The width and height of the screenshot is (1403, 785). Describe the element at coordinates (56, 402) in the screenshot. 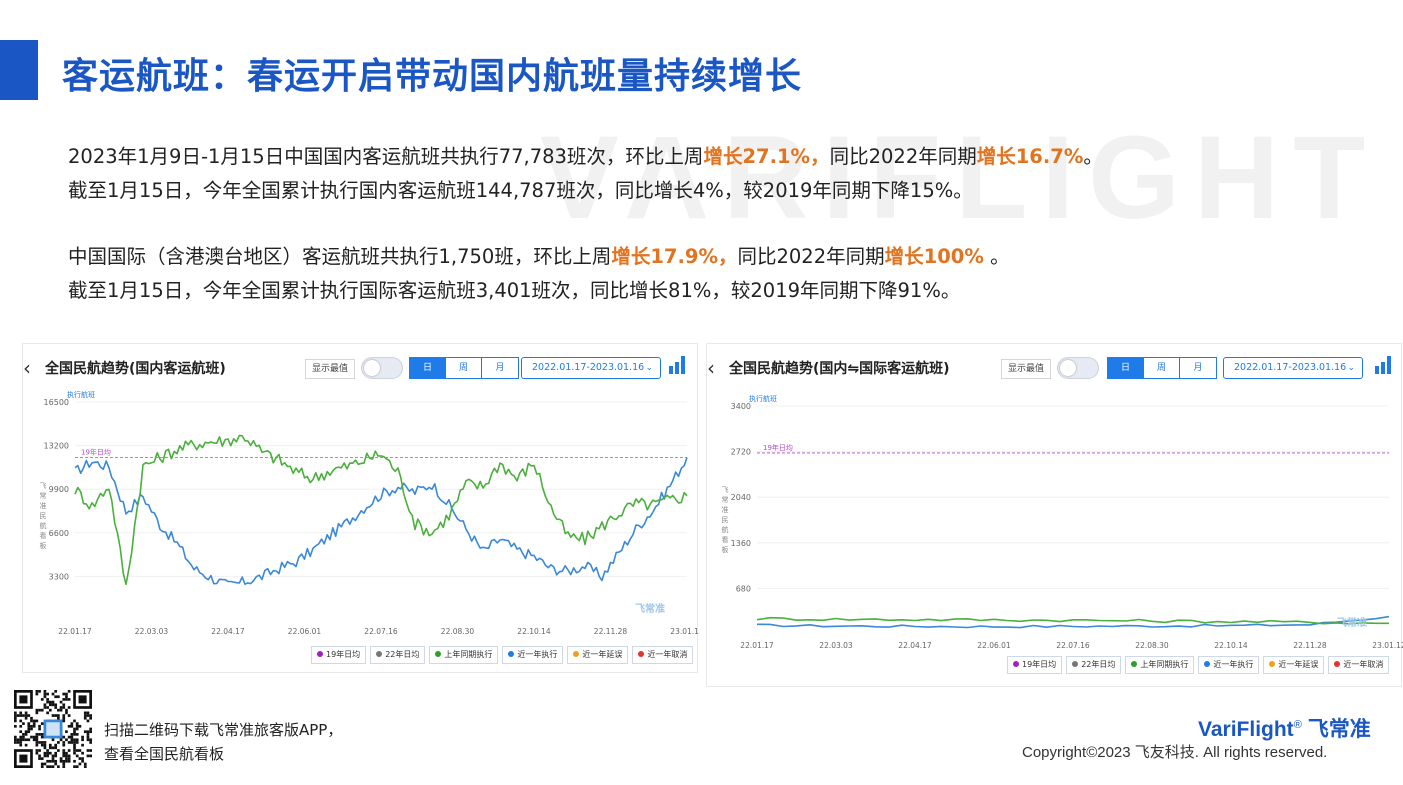

I see `y-tick-label: 16500` at that location.